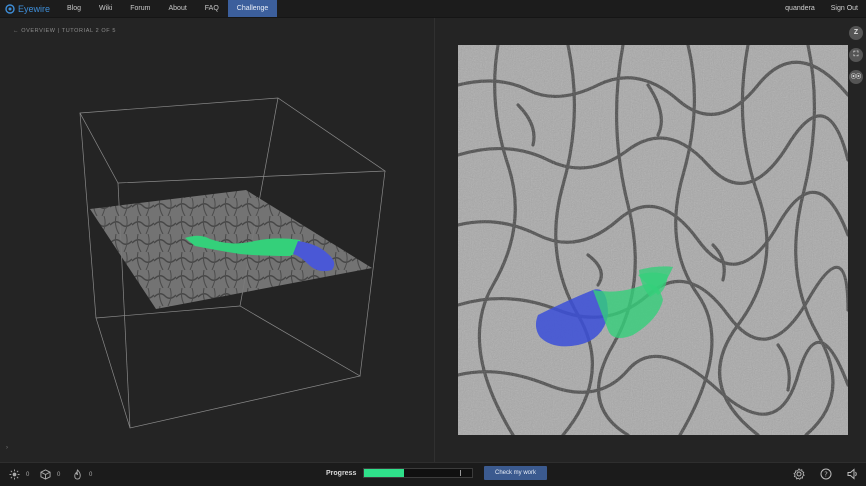 The height and width of the screenshot is (486, 866). Describe the element at coordinates (856, 77) in the screenshot. I see `binoculars-button: ⦿⦿` at that location.